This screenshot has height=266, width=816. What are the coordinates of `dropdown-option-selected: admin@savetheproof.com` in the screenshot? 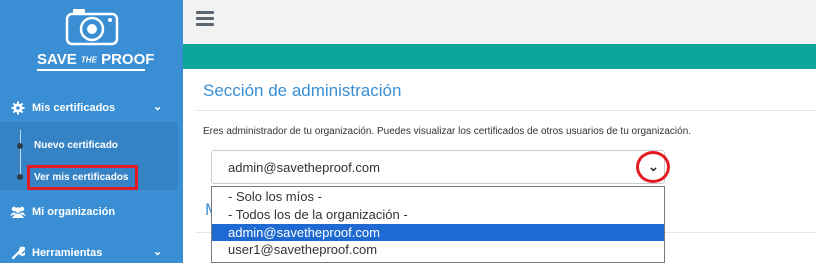 It's located at (438, 232).